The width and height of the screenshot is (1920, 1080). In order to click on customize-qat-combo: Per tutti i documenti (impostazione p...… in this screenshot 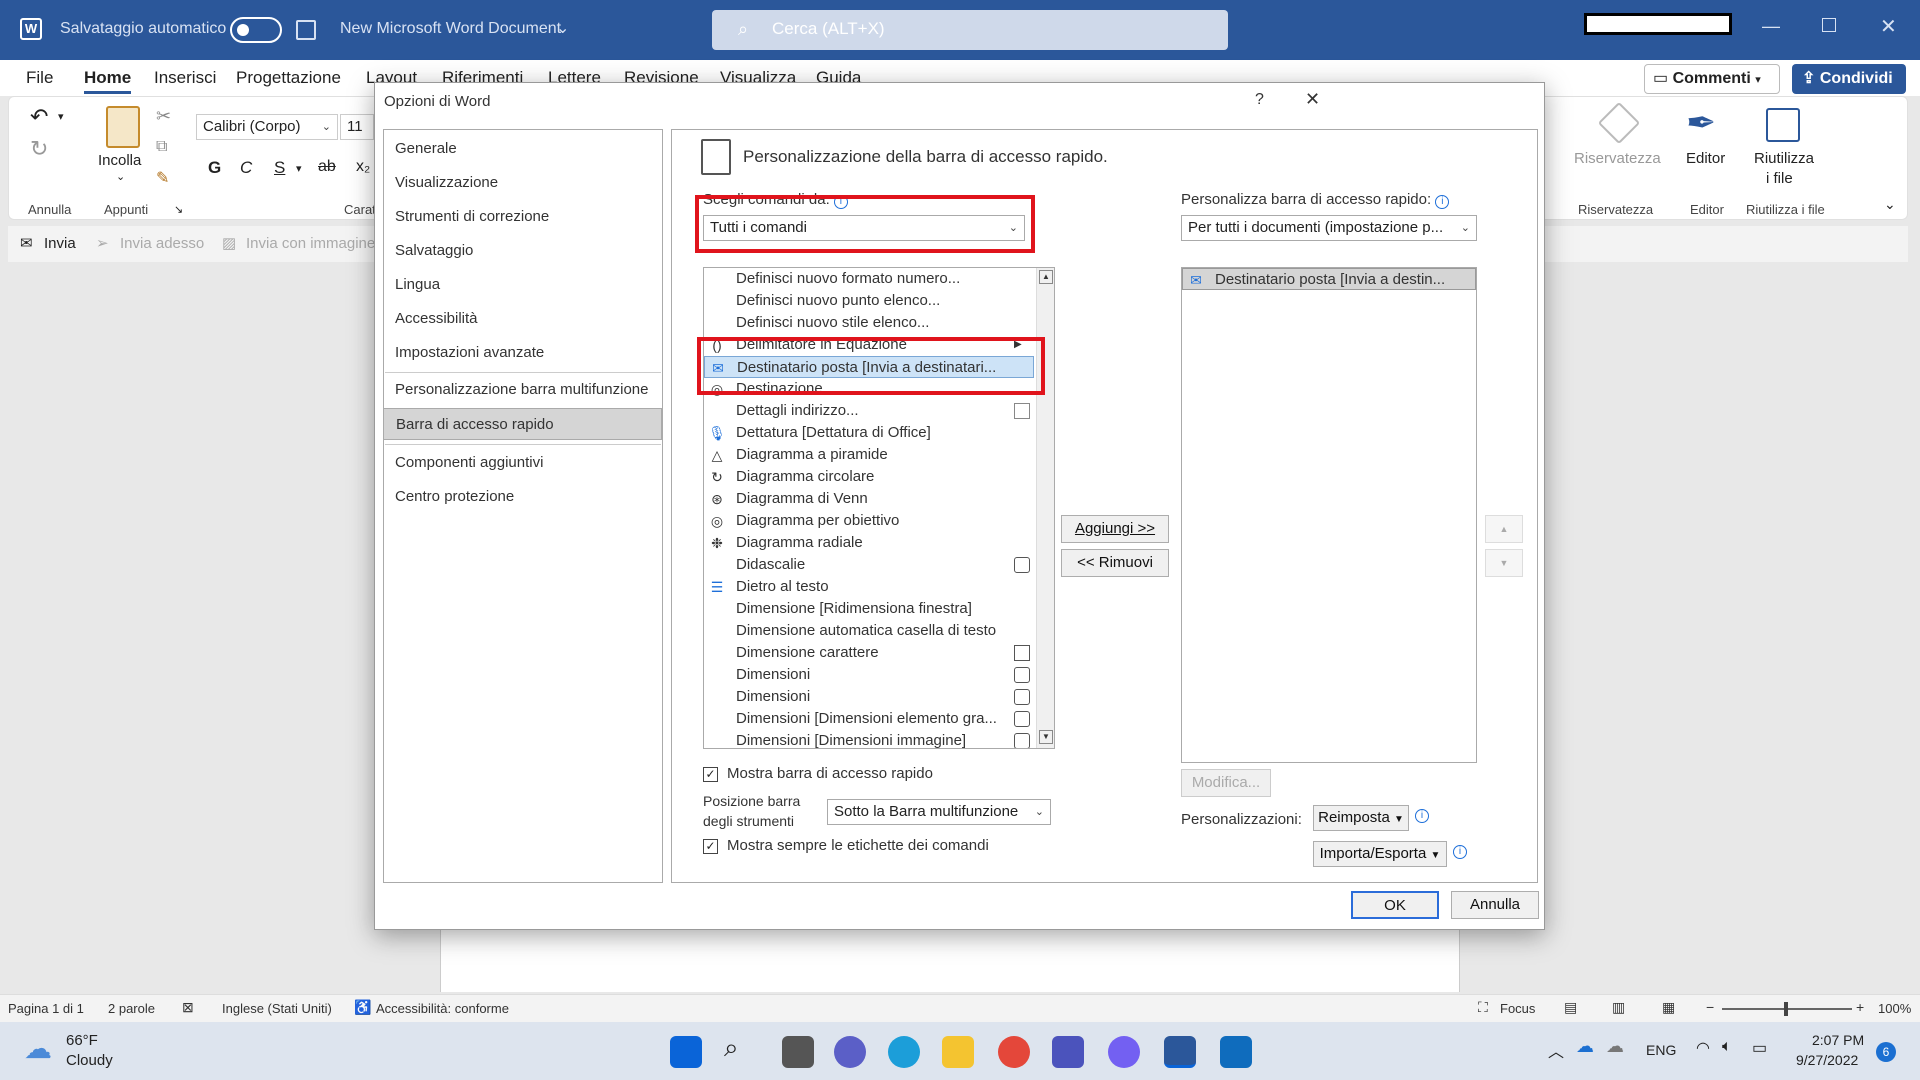, I will do `click(1329, 228)`.